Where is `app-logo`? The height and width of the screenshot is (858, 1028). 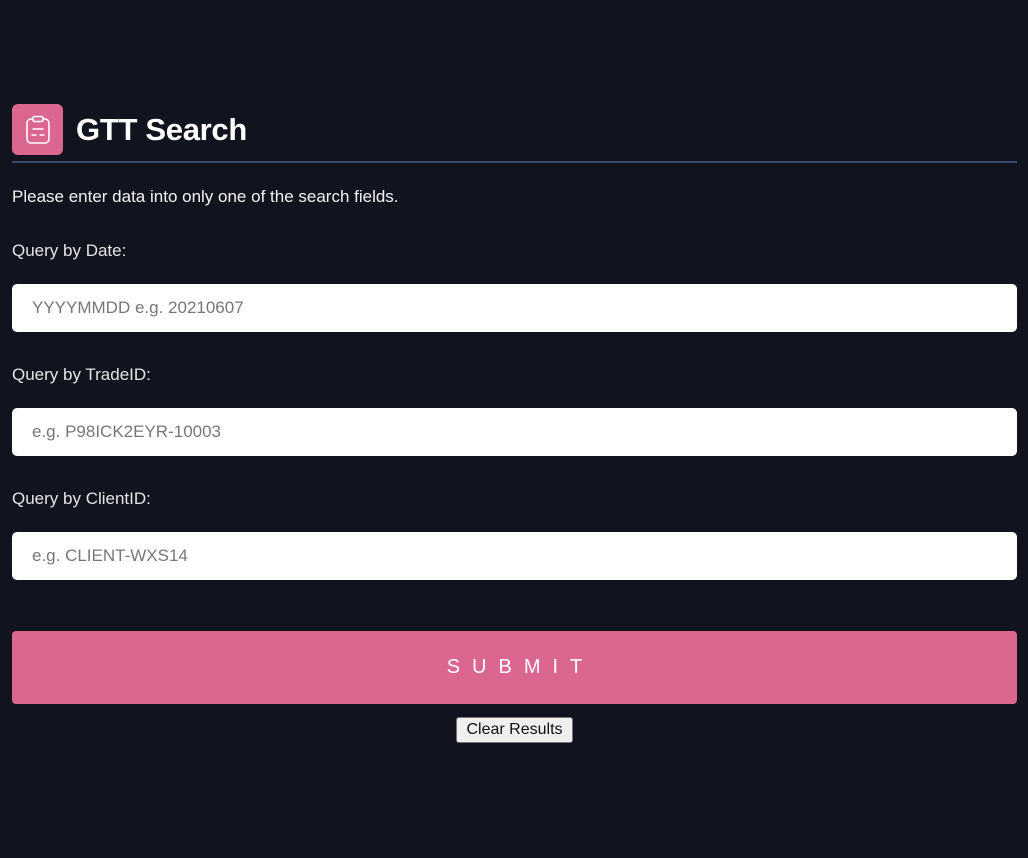
app-logo is located at coordinates (37, 129).